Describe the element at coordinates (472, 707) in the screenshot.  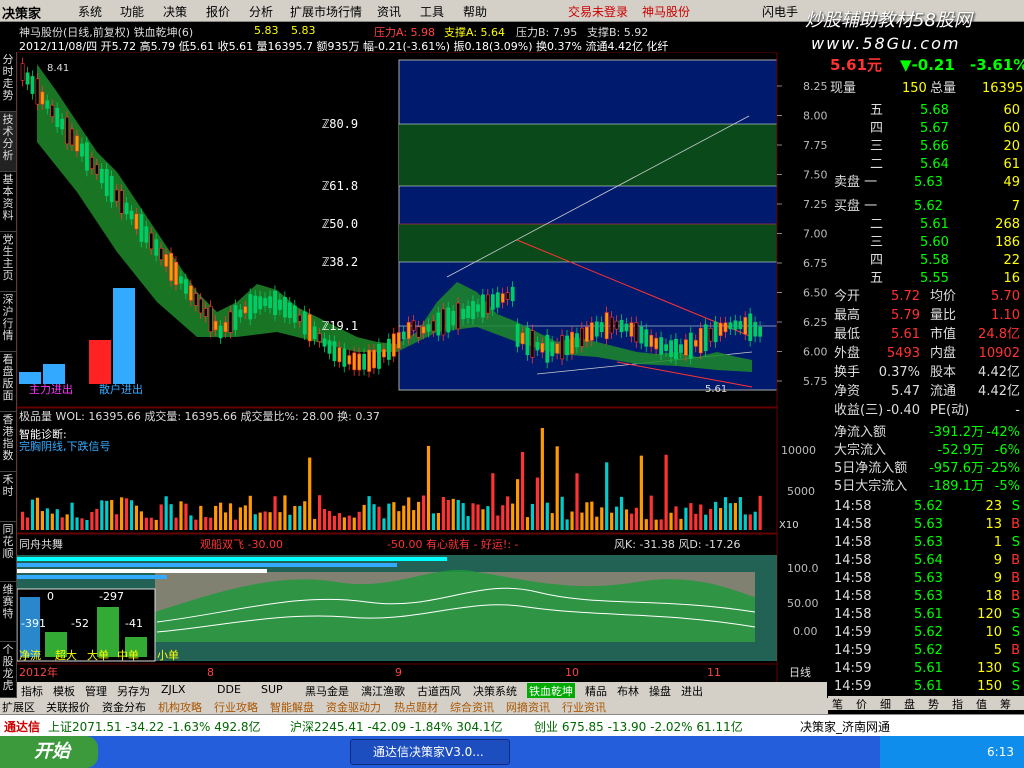
I see `ext-tab: 综合资讯` at that location.